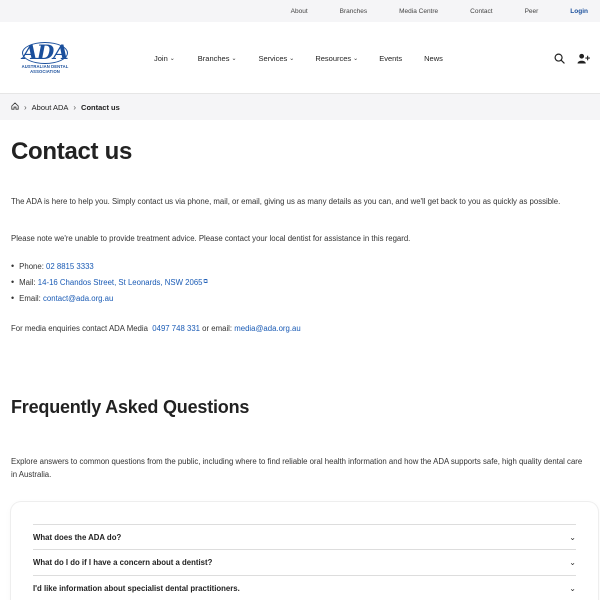 The width and height of the screenshot is (600, 600). What do you see at coordinates (579, 11) in the screenshot?
I see `login-link: Login` at bounding box center [579, 11].